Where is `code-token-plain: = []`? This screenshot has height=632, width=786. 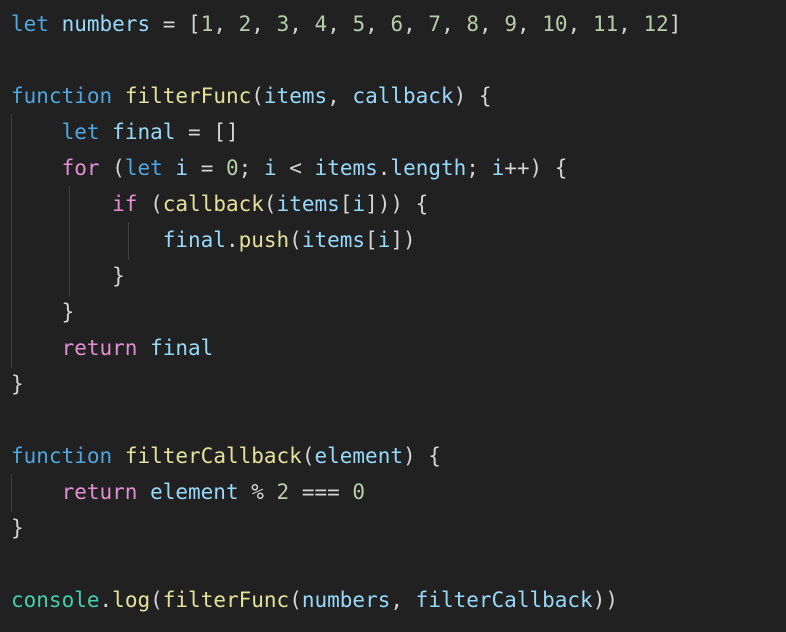
code-token-plain: = [] is located at coordinates (207, 132).